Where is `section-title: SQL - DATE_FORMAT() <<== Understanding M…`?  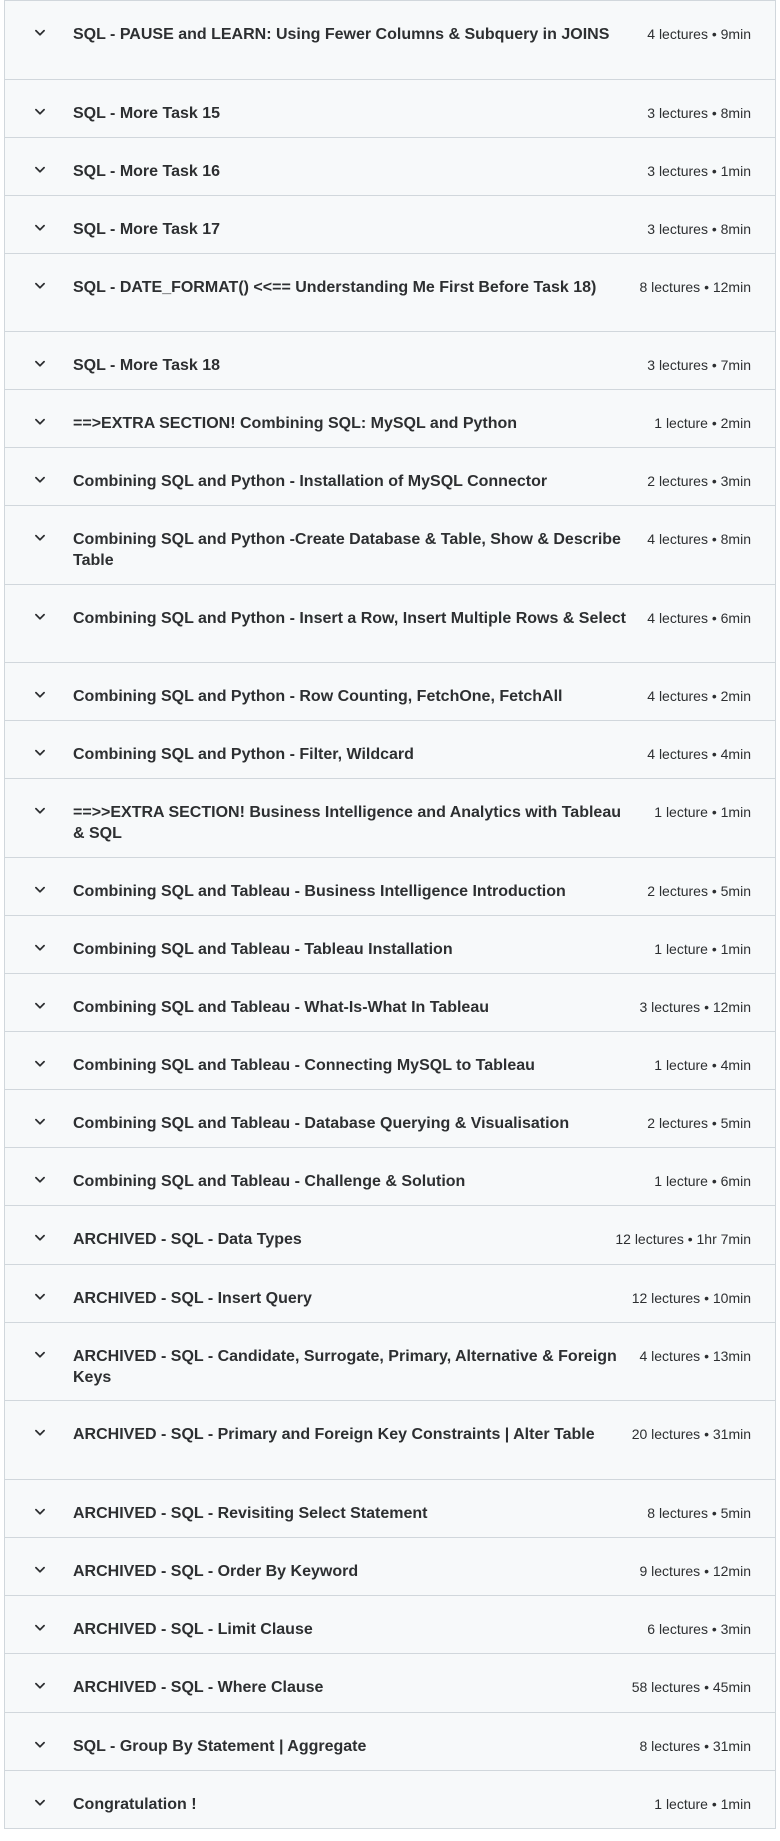
section-title: SQL - DATE_FORMAT() <<== Understanding M… is located at coordinates (335, 287).